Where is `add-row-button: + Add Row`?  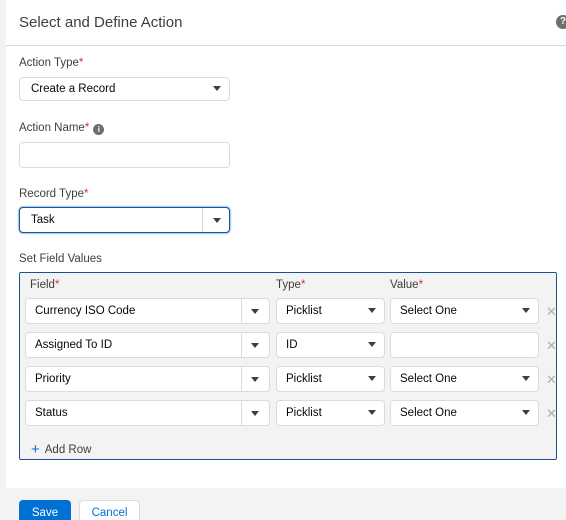
add-row-button: + Add Row is located at coordinates (61, 449).